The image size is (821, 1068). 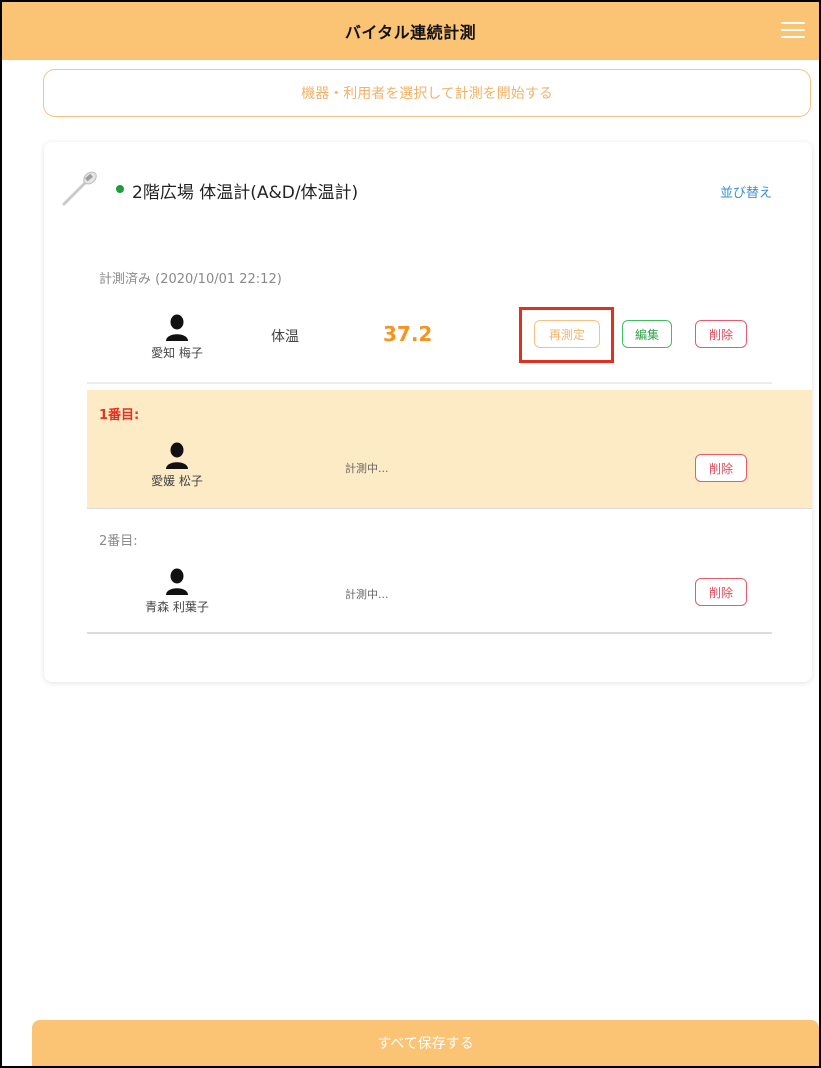 I want to click on header-bar: バイタル連続計測, so click(x=410, y=31).